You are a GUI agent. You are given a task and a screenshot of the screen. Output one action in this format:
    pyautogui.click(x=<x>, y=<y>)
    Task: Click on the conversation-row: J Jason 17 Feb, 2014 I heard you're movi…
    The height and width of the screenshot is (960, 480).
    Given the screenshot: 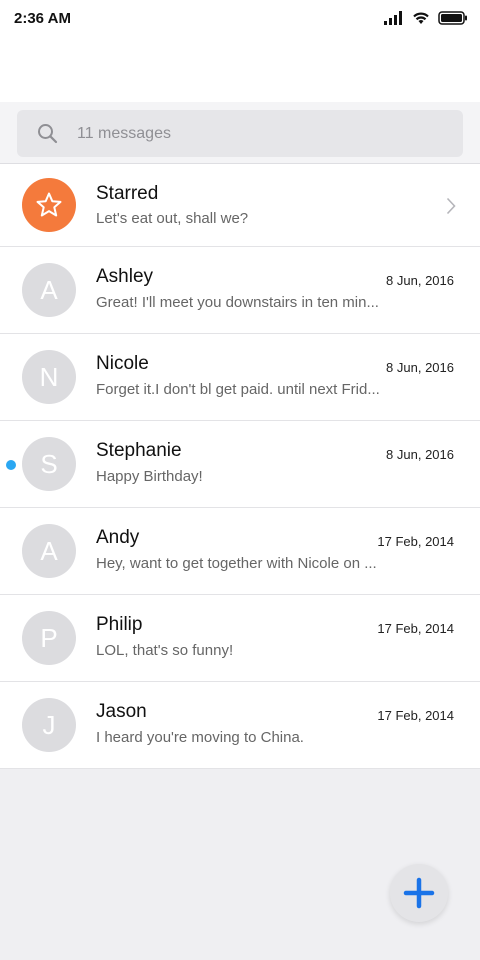 What is the action you would take?
    pyautogui.click(x=240, y=725)
    